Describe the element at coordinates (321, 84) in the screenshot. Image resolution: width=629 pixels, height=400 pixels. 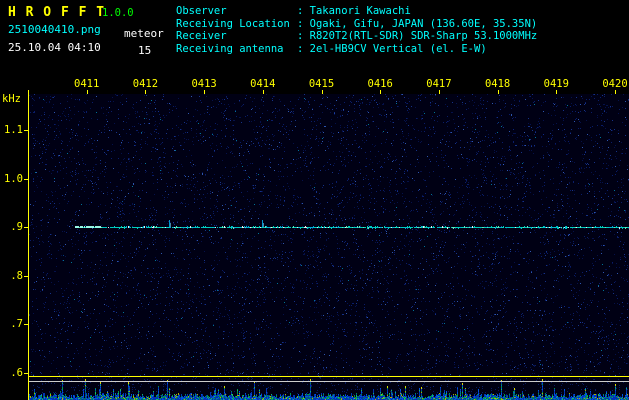
I see `time-tick-label: 0415` at that location.